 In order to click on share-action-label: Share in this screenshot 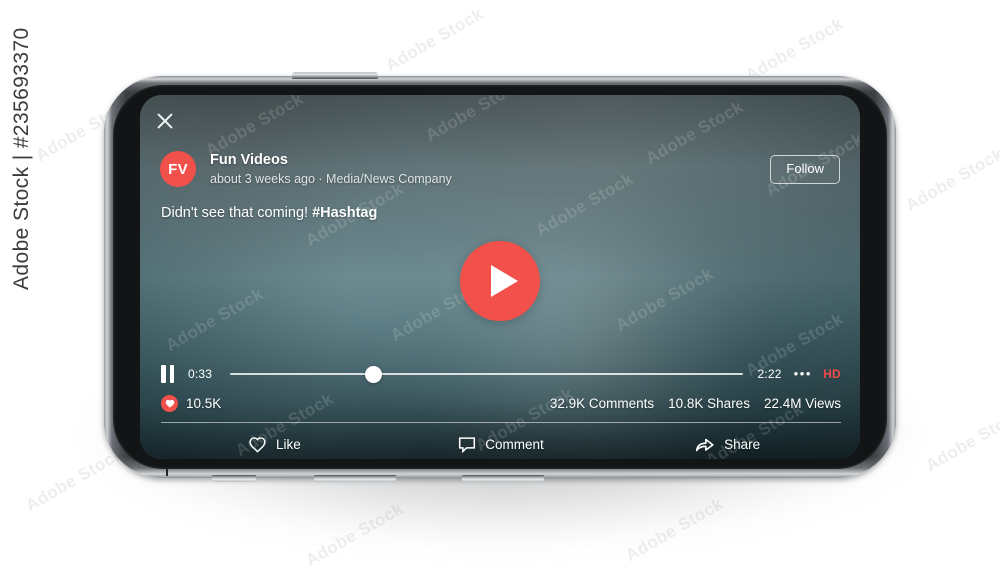, I will do `click(742, 444)`.